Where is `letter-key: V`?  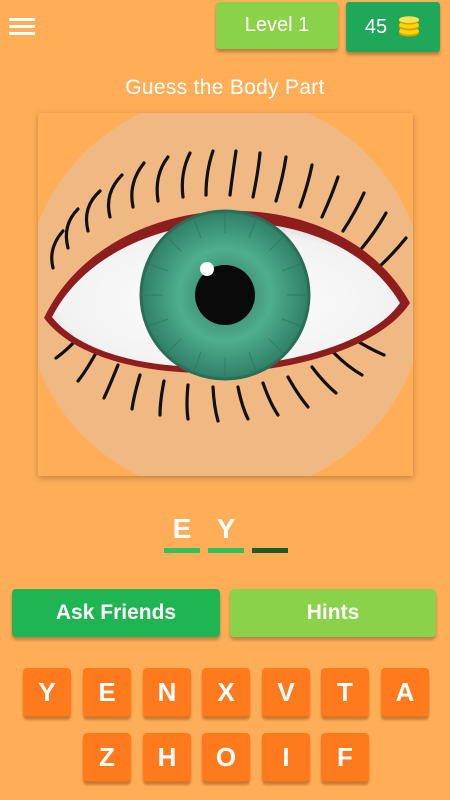 letter-key: V is located at coordinates (286, 692).